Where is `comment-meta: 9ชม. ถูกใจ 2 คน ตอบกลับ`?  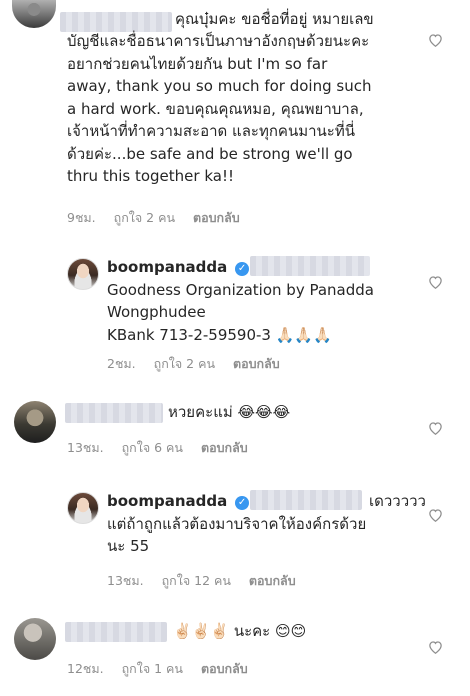 comment-meta: 9ชม. ถูกใจ 2 คน ตอบกลับ is located at coordinates (160, 218).